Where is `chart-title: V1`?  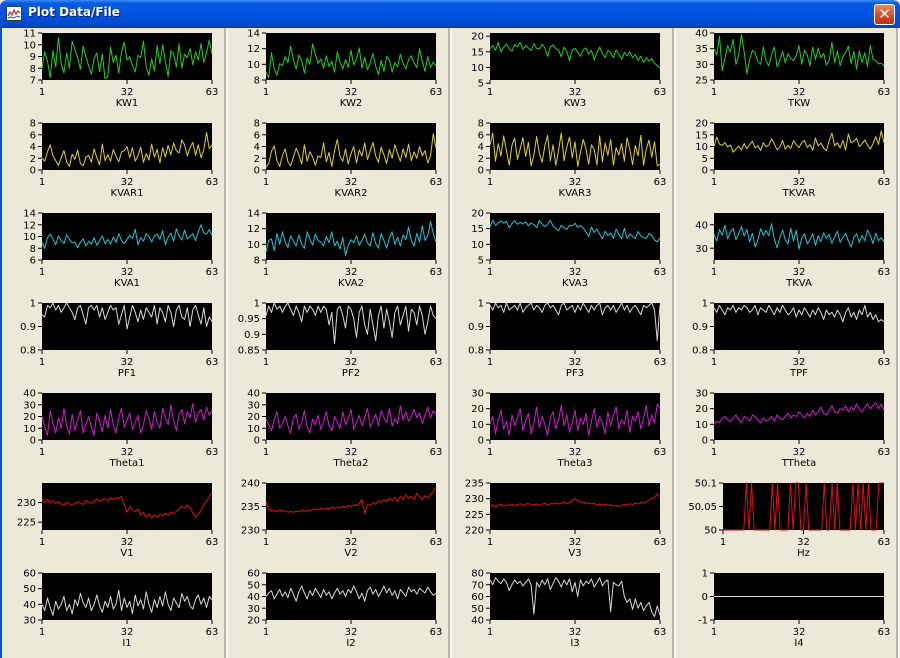 chart-title: V1 is located at coordinates (126, 553).